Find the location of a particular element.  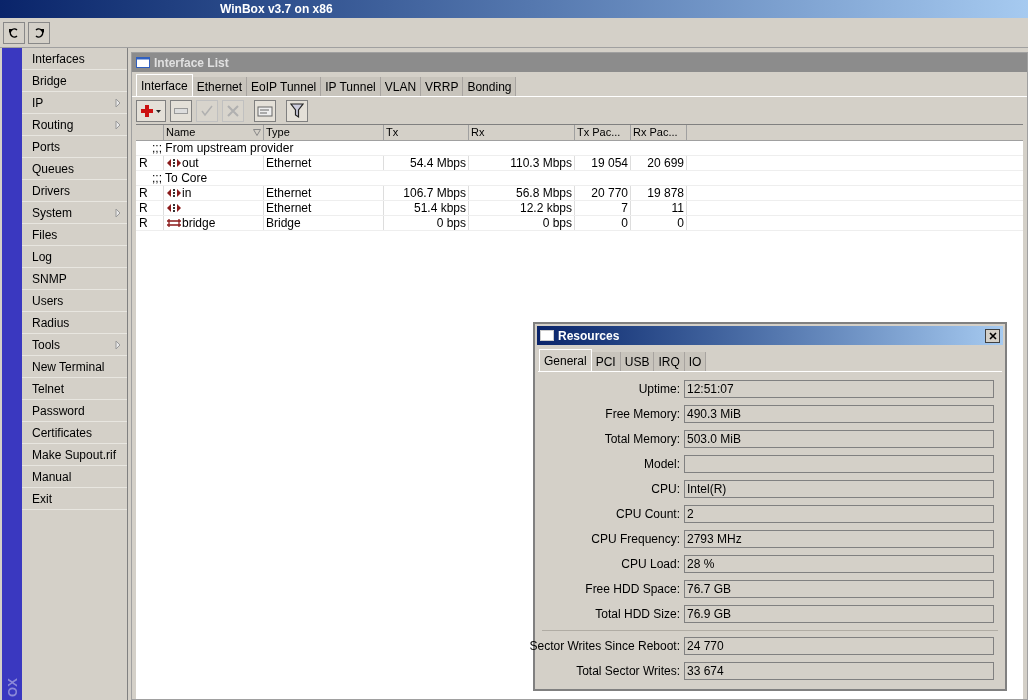

menu-item: Make Supout.rif is located at coordinates (74, 455).